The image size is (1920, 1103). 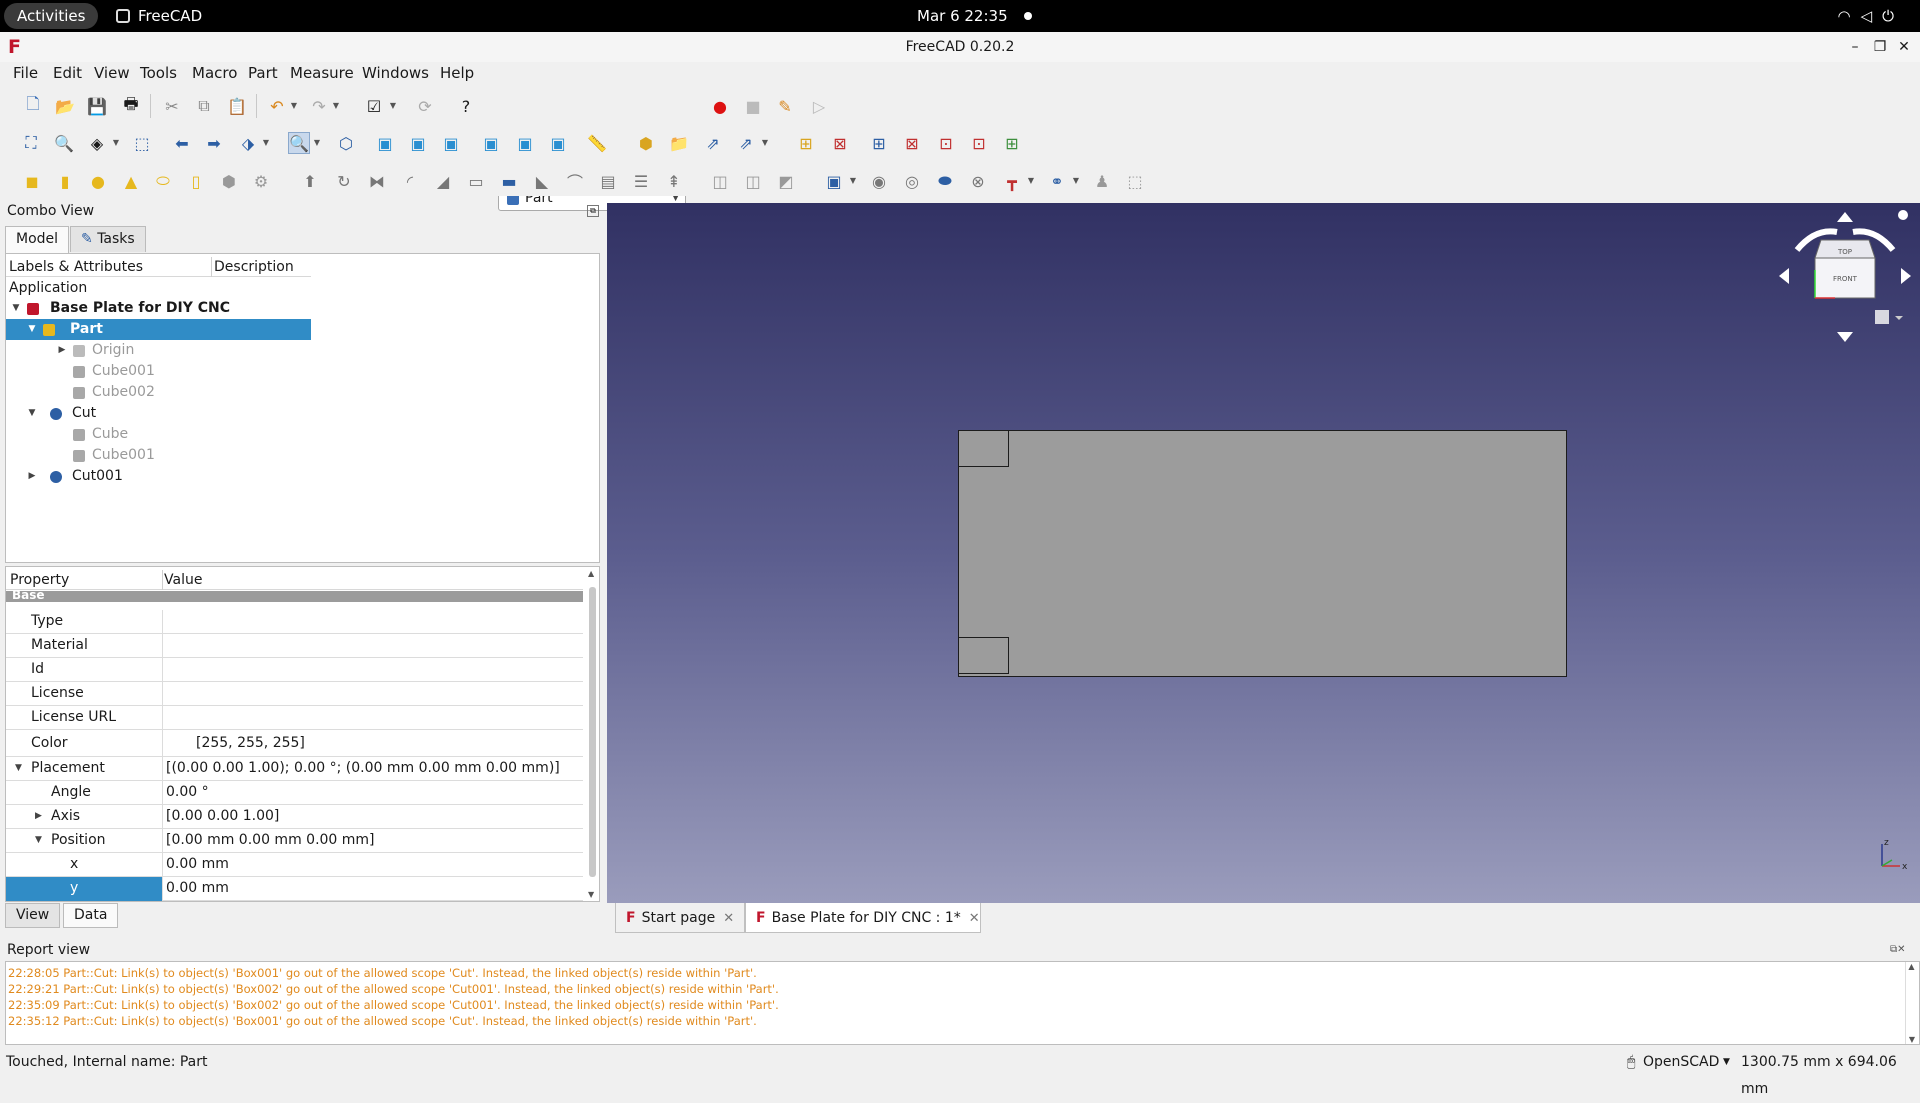 I want to click on offset-icon: ⇞, so click(x=674, y=181).